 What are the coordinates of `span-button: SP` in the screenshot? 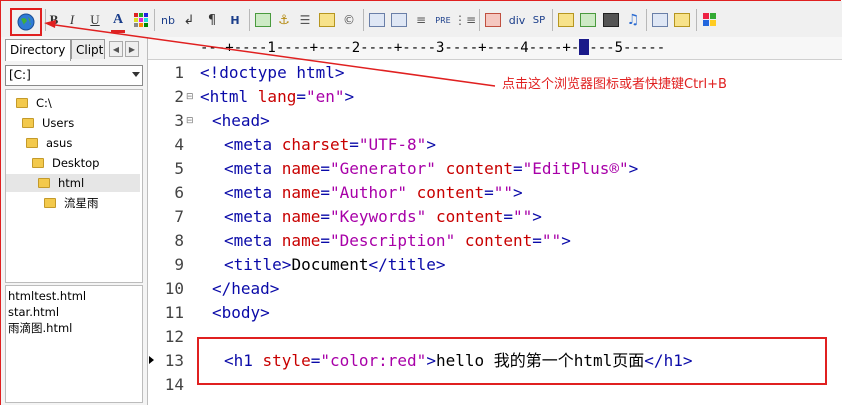 It's located at (539, 20).